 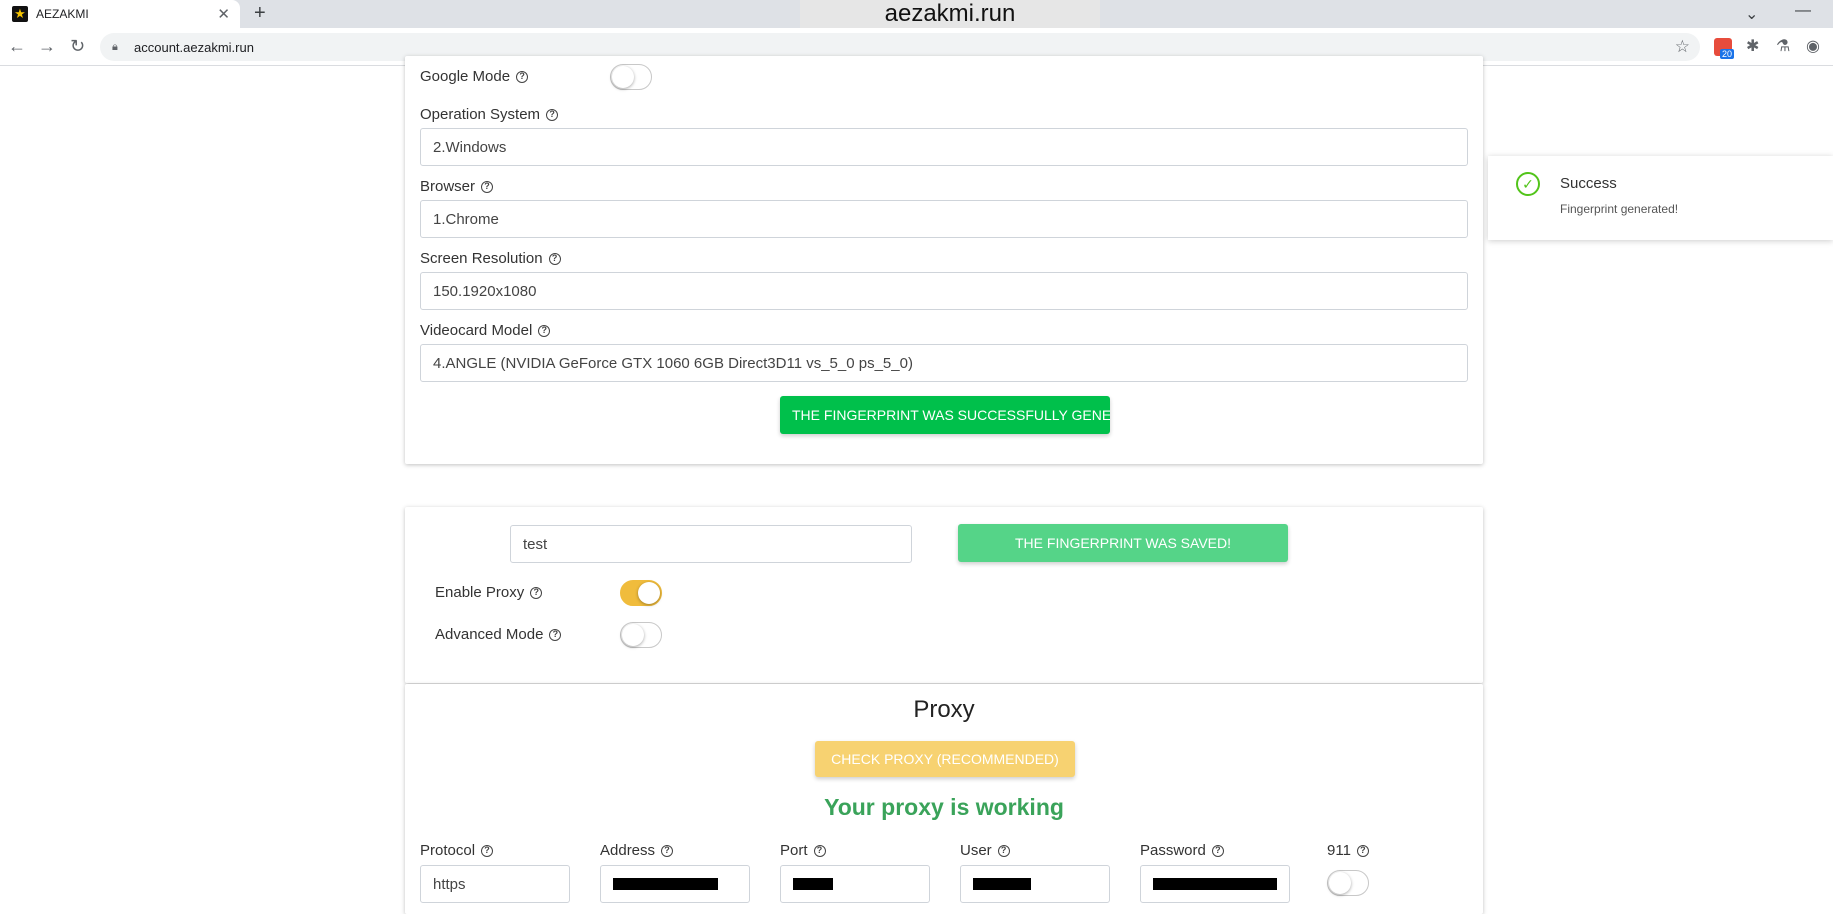 What do you see at coordinates (490, 258) in the screenshot?
I see `screen-resolution-label: Screen Resolution ?` at bounding box center [490, 258].